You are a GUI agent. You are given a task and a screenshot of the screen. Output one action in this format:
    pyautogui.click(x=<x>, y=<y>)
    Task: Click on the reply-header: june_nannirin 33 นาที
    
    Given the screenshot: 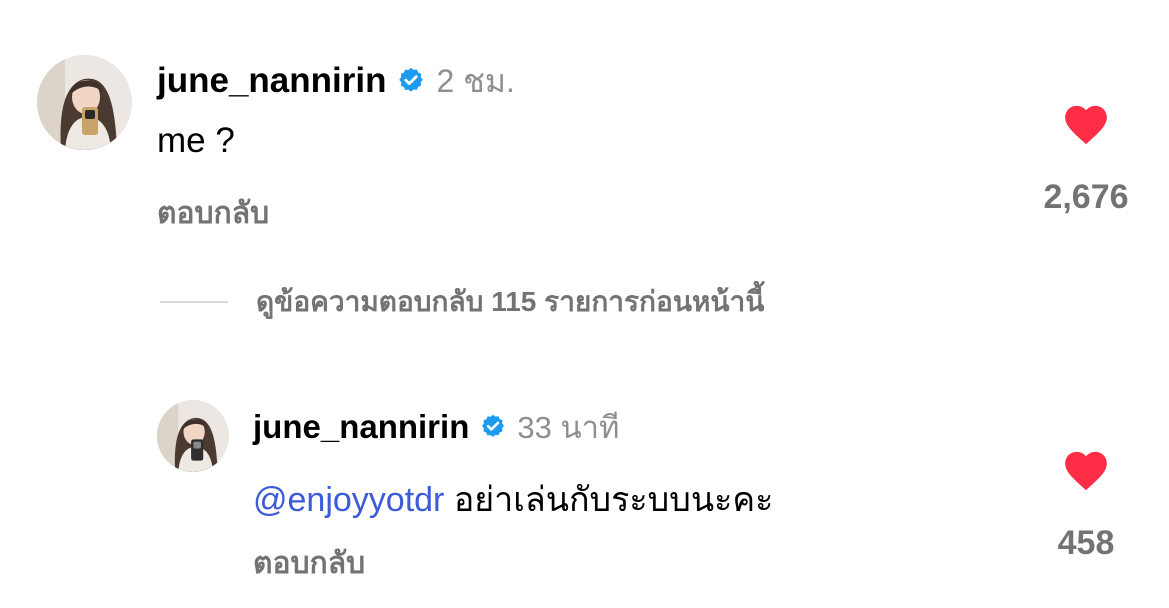 What is the action you would take?
    pyautogui.click(x=436, y=427)
    